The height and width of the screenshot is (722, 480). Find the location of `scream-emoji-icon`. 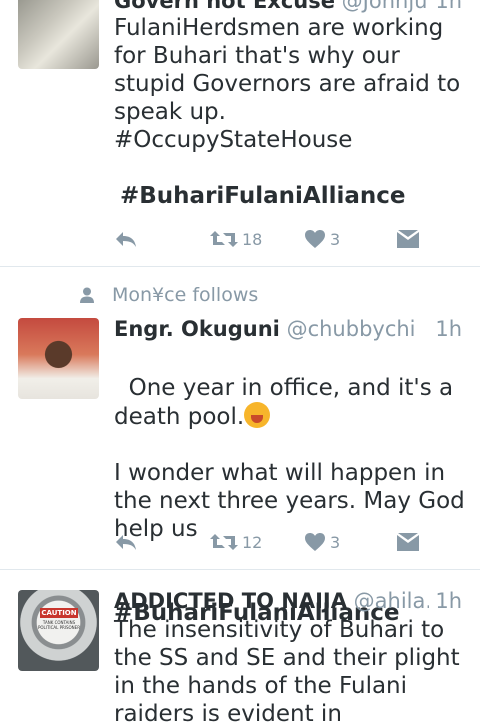

scream-emoji-icon is located at coordinates (257, 415).